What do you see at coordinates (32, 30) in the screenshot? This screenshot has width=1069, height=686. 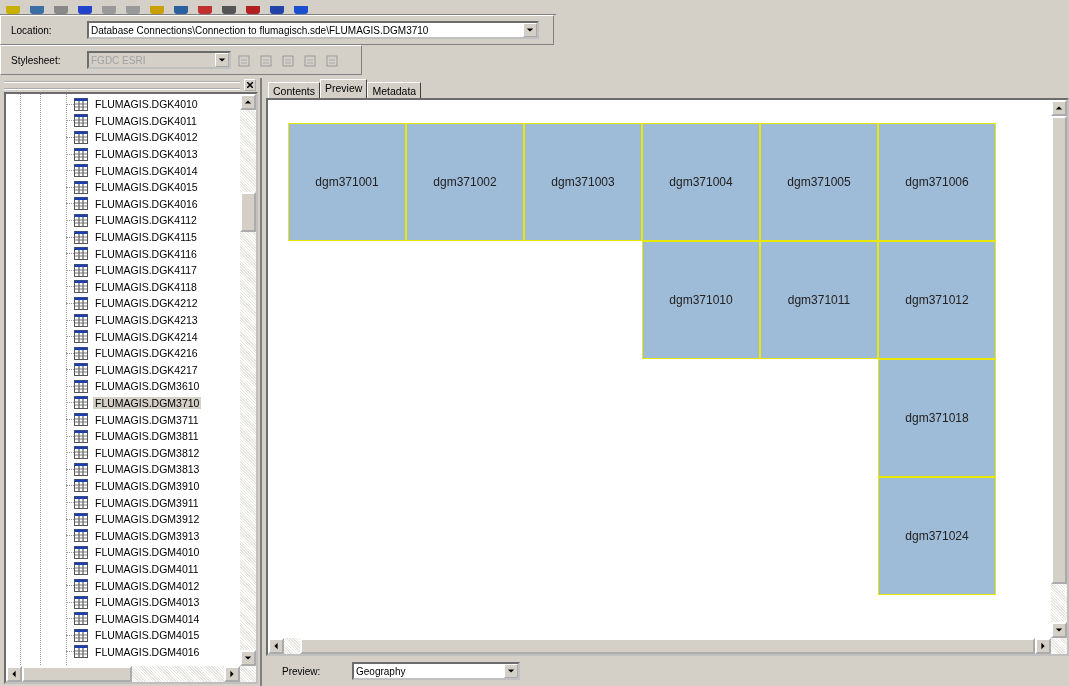 I see `location-label: Location:` at bounding box center [32, 30].